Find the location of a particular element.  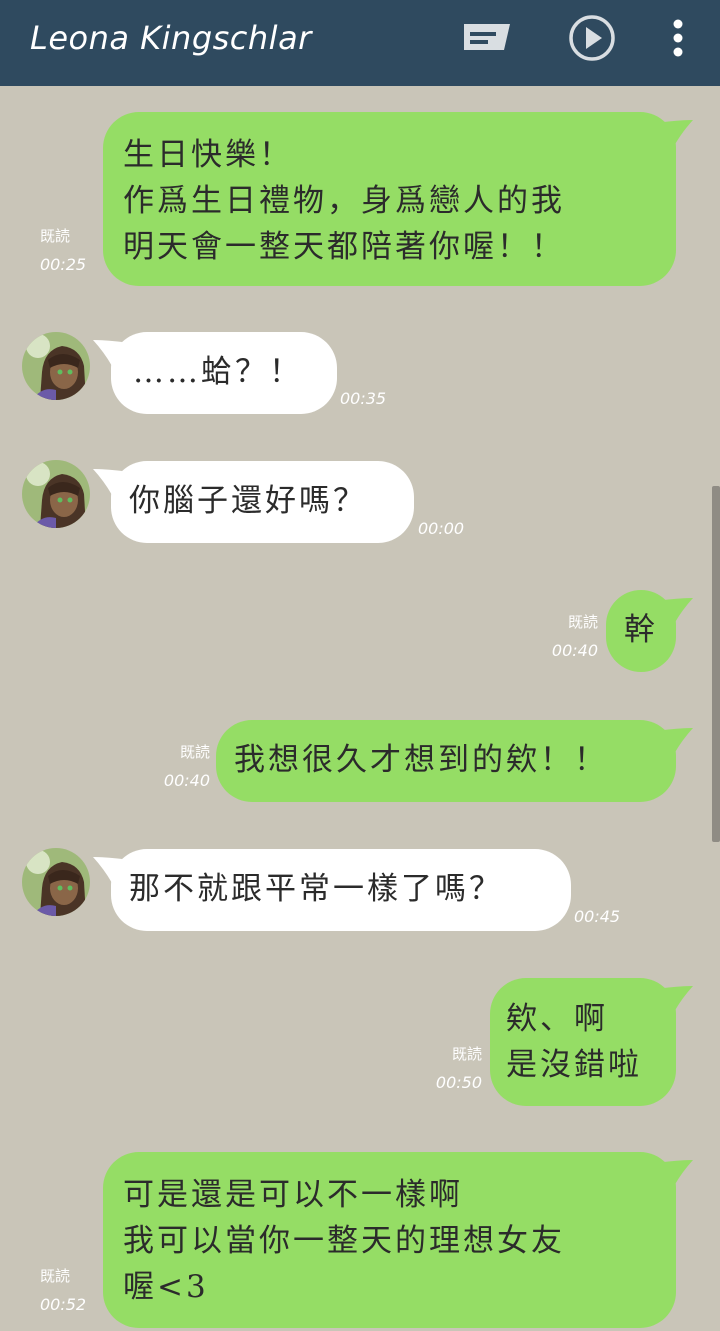

message-meta: 既読 00:50 is located at coordinates (451, 1070).